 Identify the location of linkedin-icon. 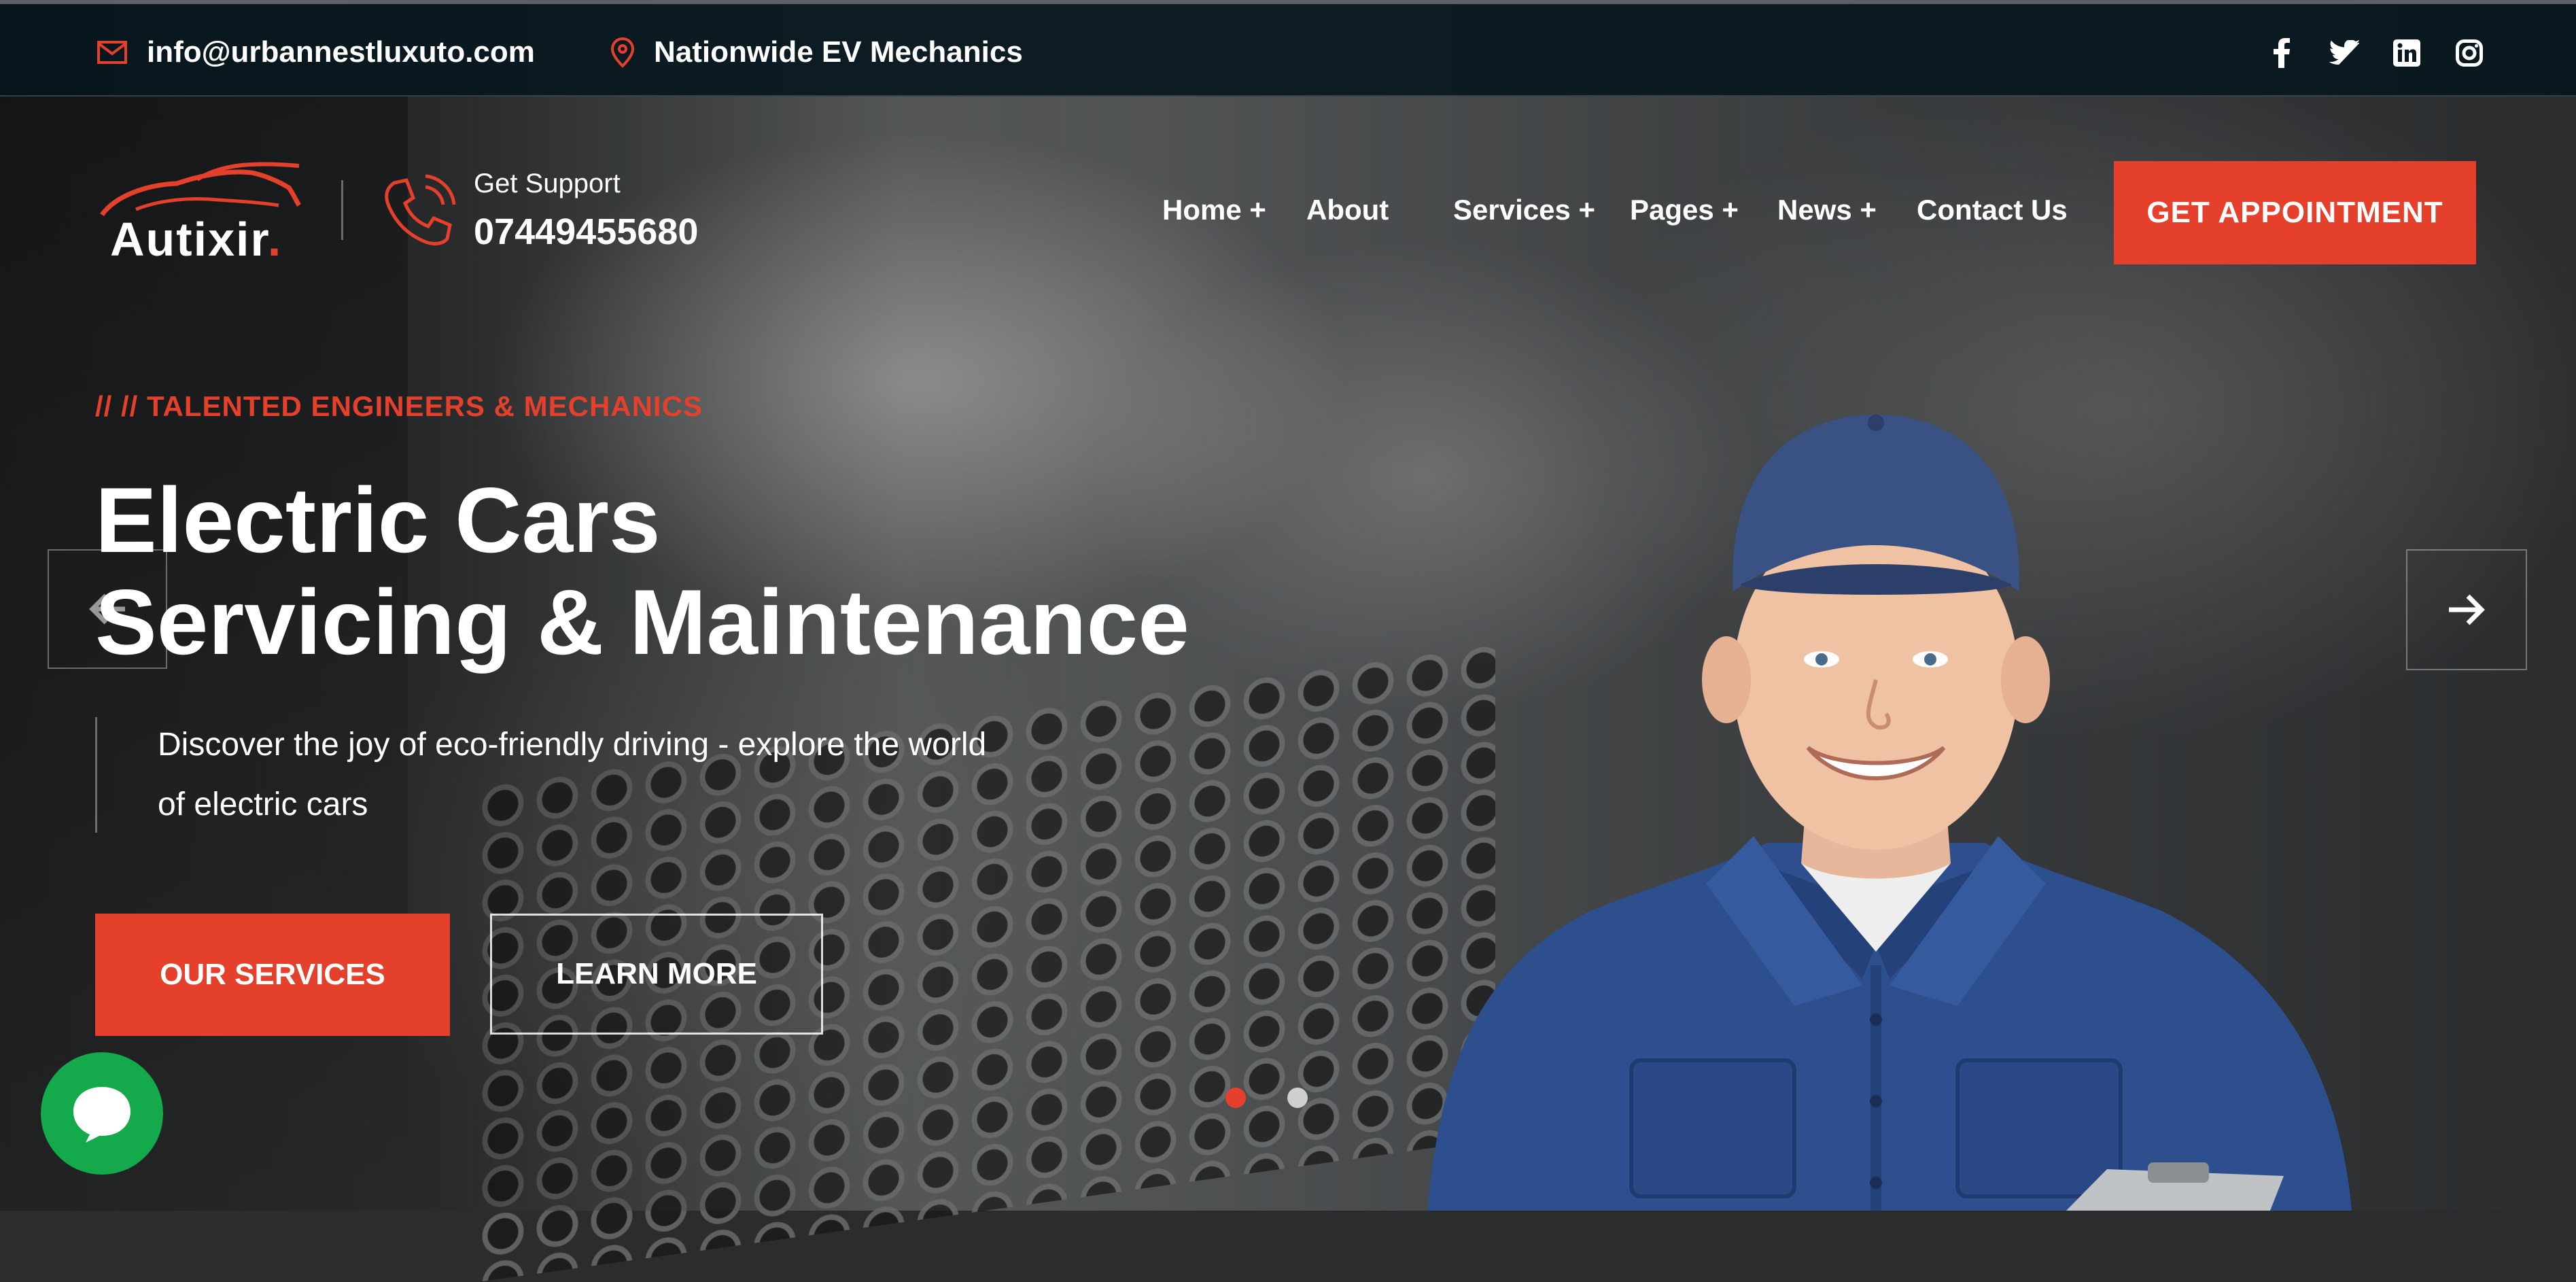
(2407, 53).